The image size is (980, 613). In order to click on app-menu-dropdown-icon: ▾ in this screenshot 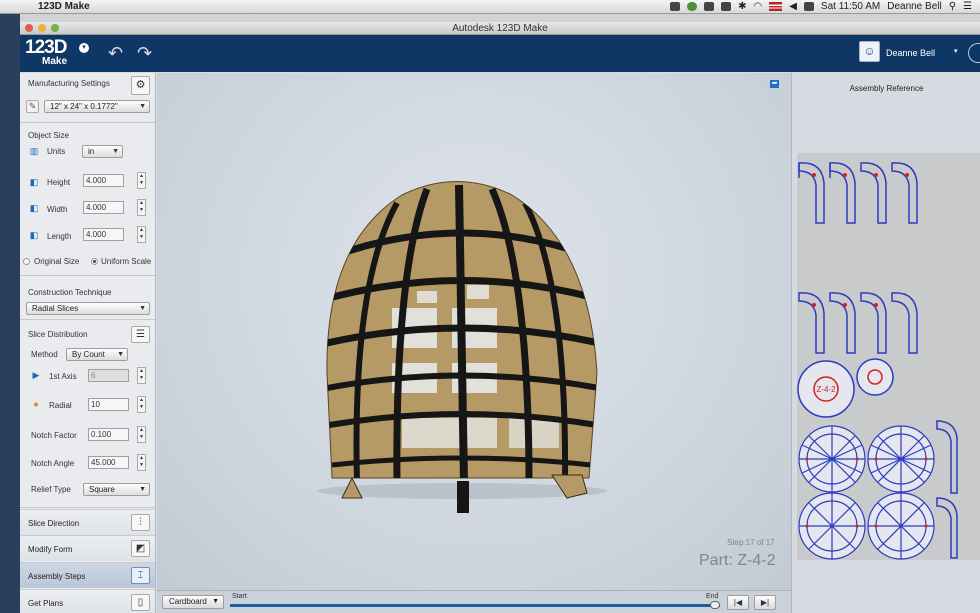, I will do `click(84, 48)`.